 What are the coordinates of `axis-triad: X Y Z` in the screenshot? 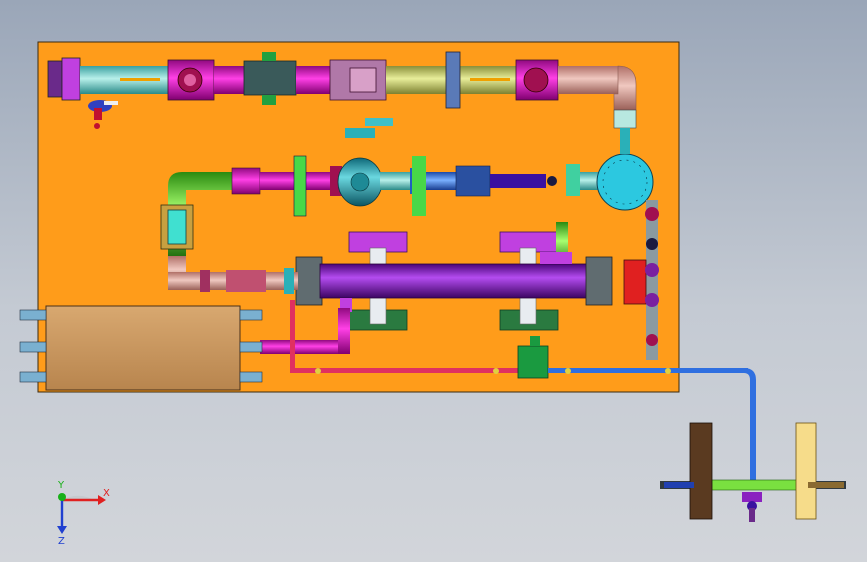 It's located at (83, 513).